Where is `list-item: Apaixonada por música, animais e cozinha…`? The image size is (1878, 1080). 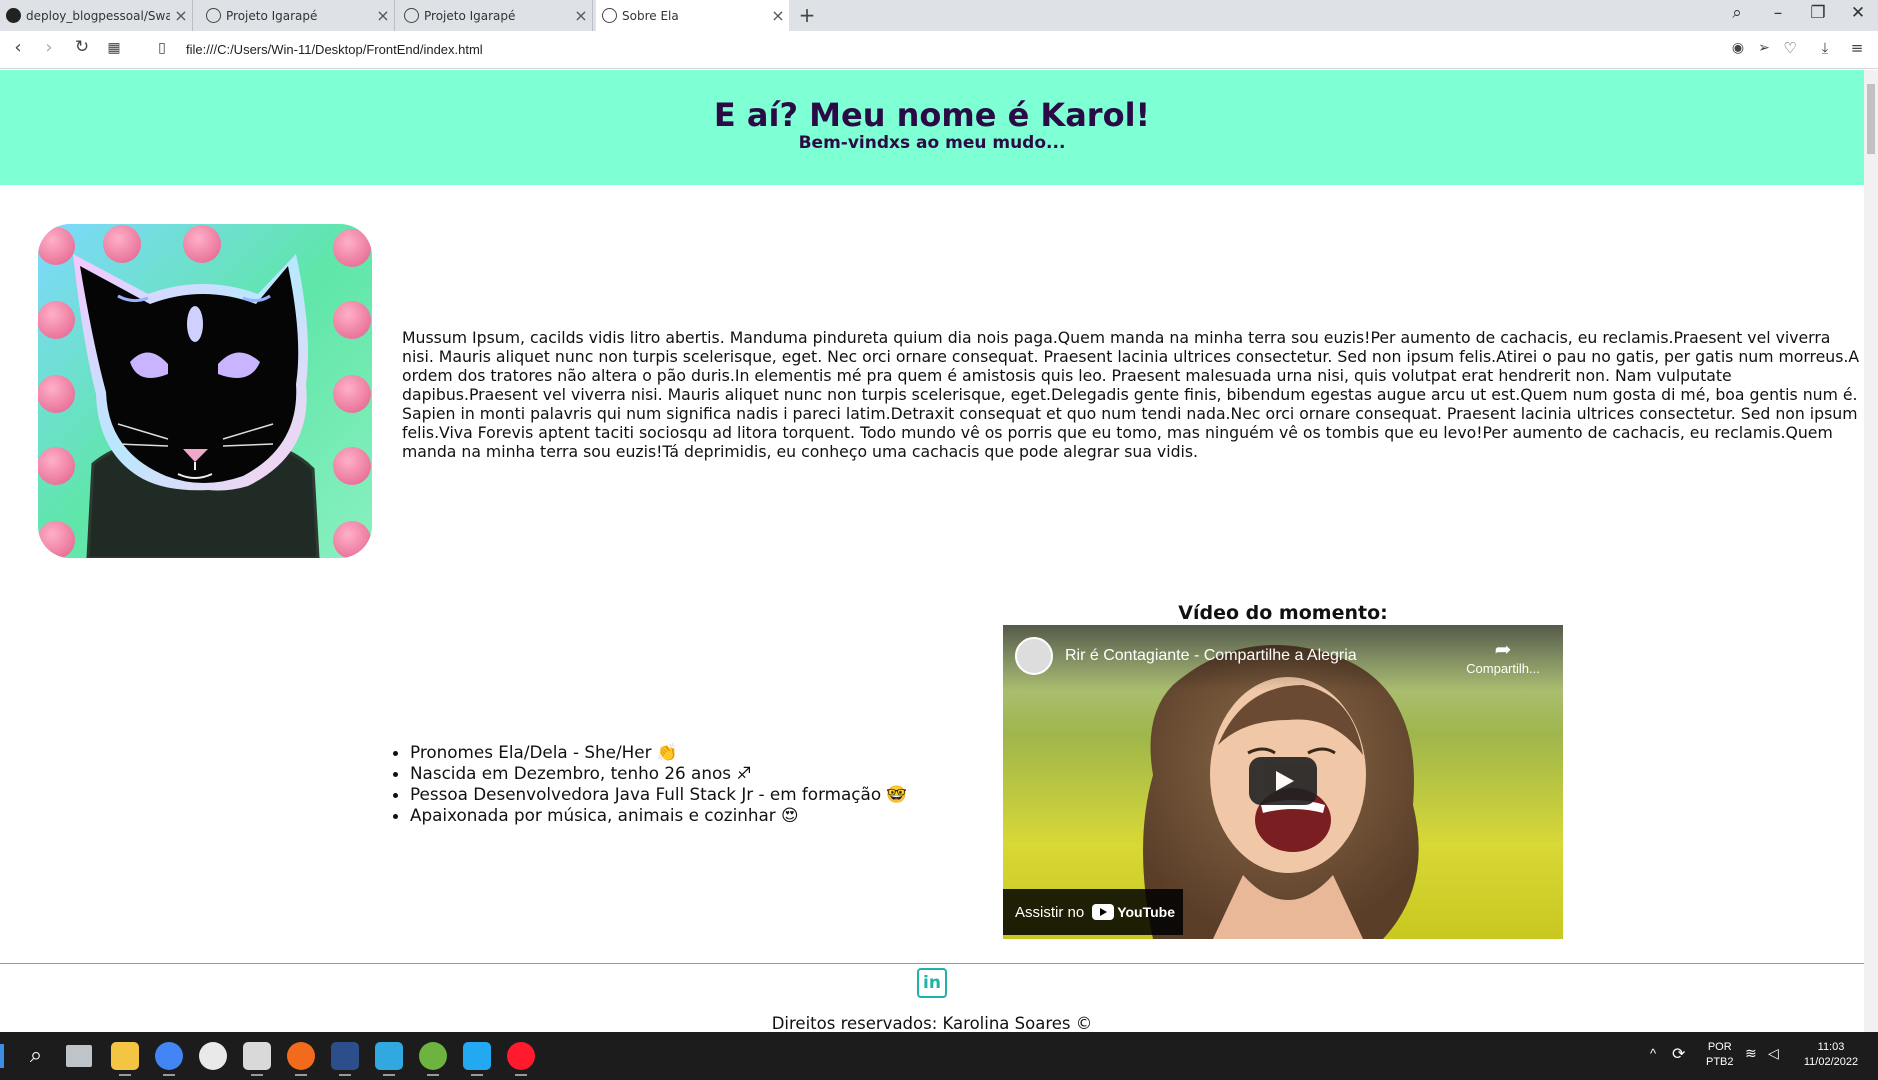 list-item: Apaixonada por música, animais e cozinha… is located at coordinates (658, 815).